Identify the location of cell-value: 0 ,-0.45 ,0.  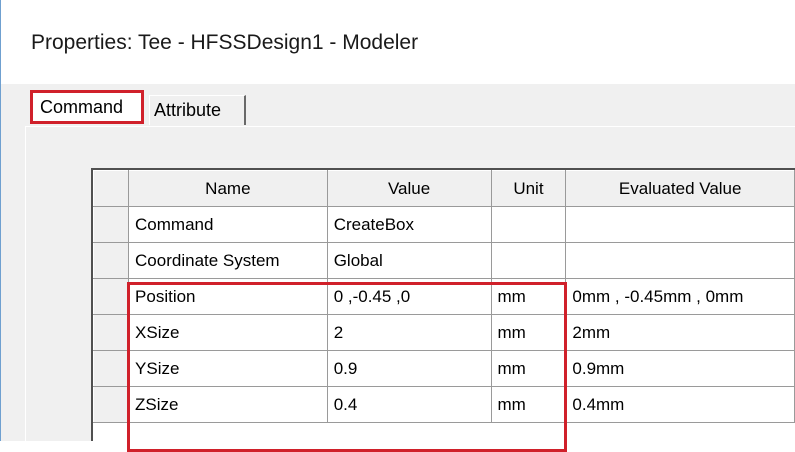
(409, 296).